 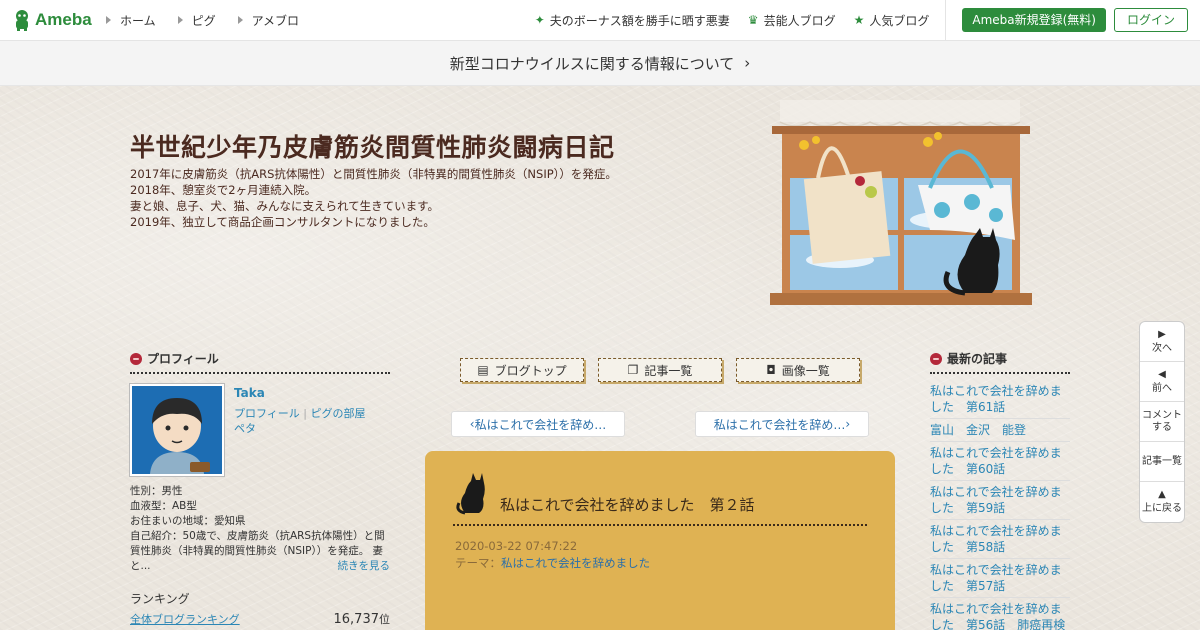 I want to click on profile-name: Taka, so click(x=300, y=393).